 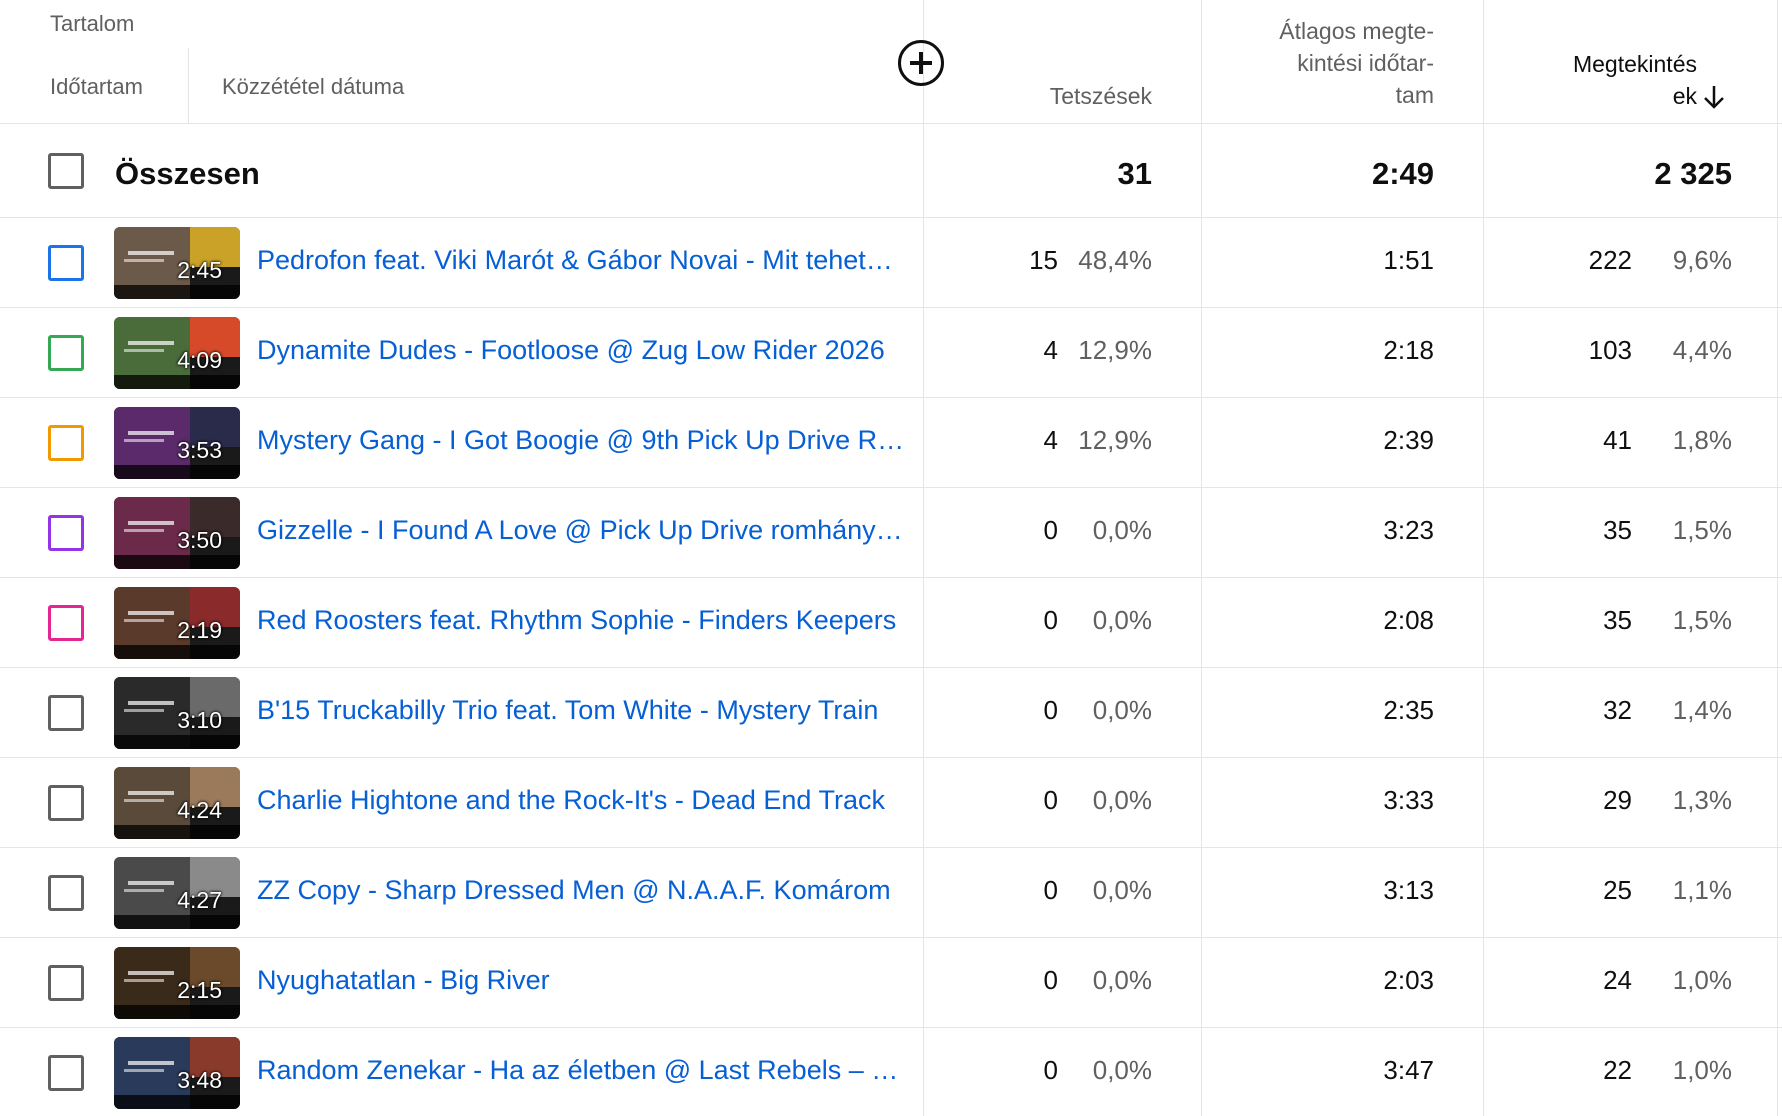 I want to click on video-thumbnail: 4:27, so click(x=177, y=893).